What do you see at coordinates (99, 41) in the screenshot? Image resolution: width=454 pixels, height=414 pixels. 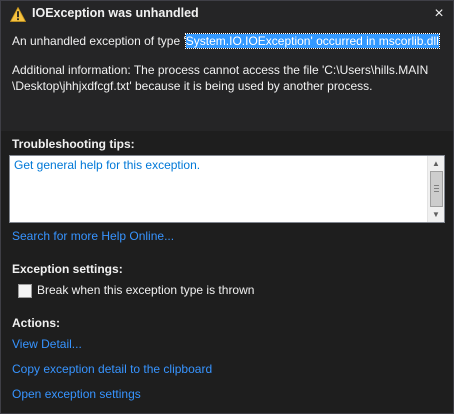 I see `message-prefix: An unhandled exception of type '` at bounding box center [99, 41].